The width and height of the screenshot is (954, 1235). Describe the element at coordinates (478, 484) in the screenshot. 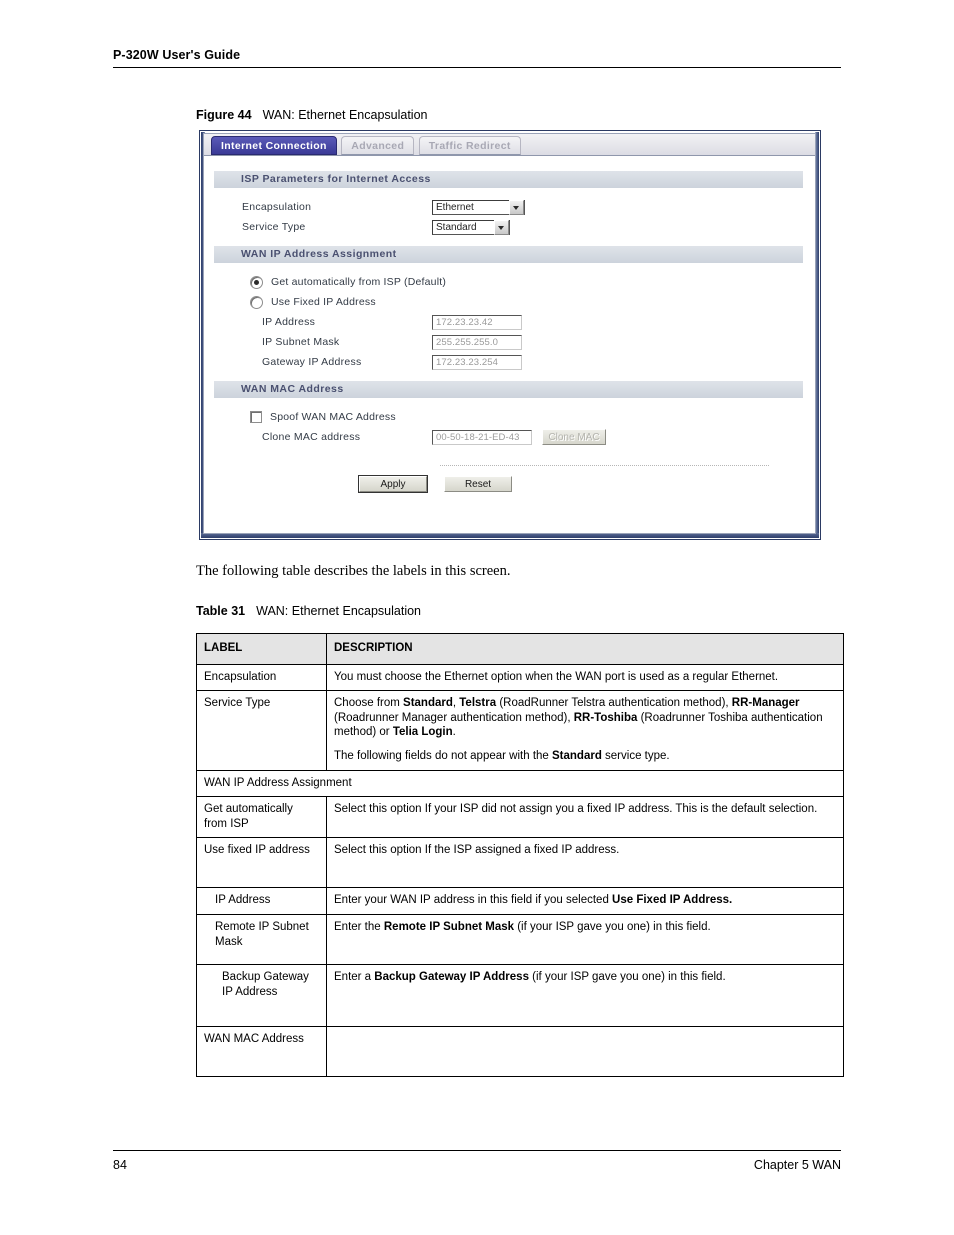

I see `reset-button: Reset` at that location.